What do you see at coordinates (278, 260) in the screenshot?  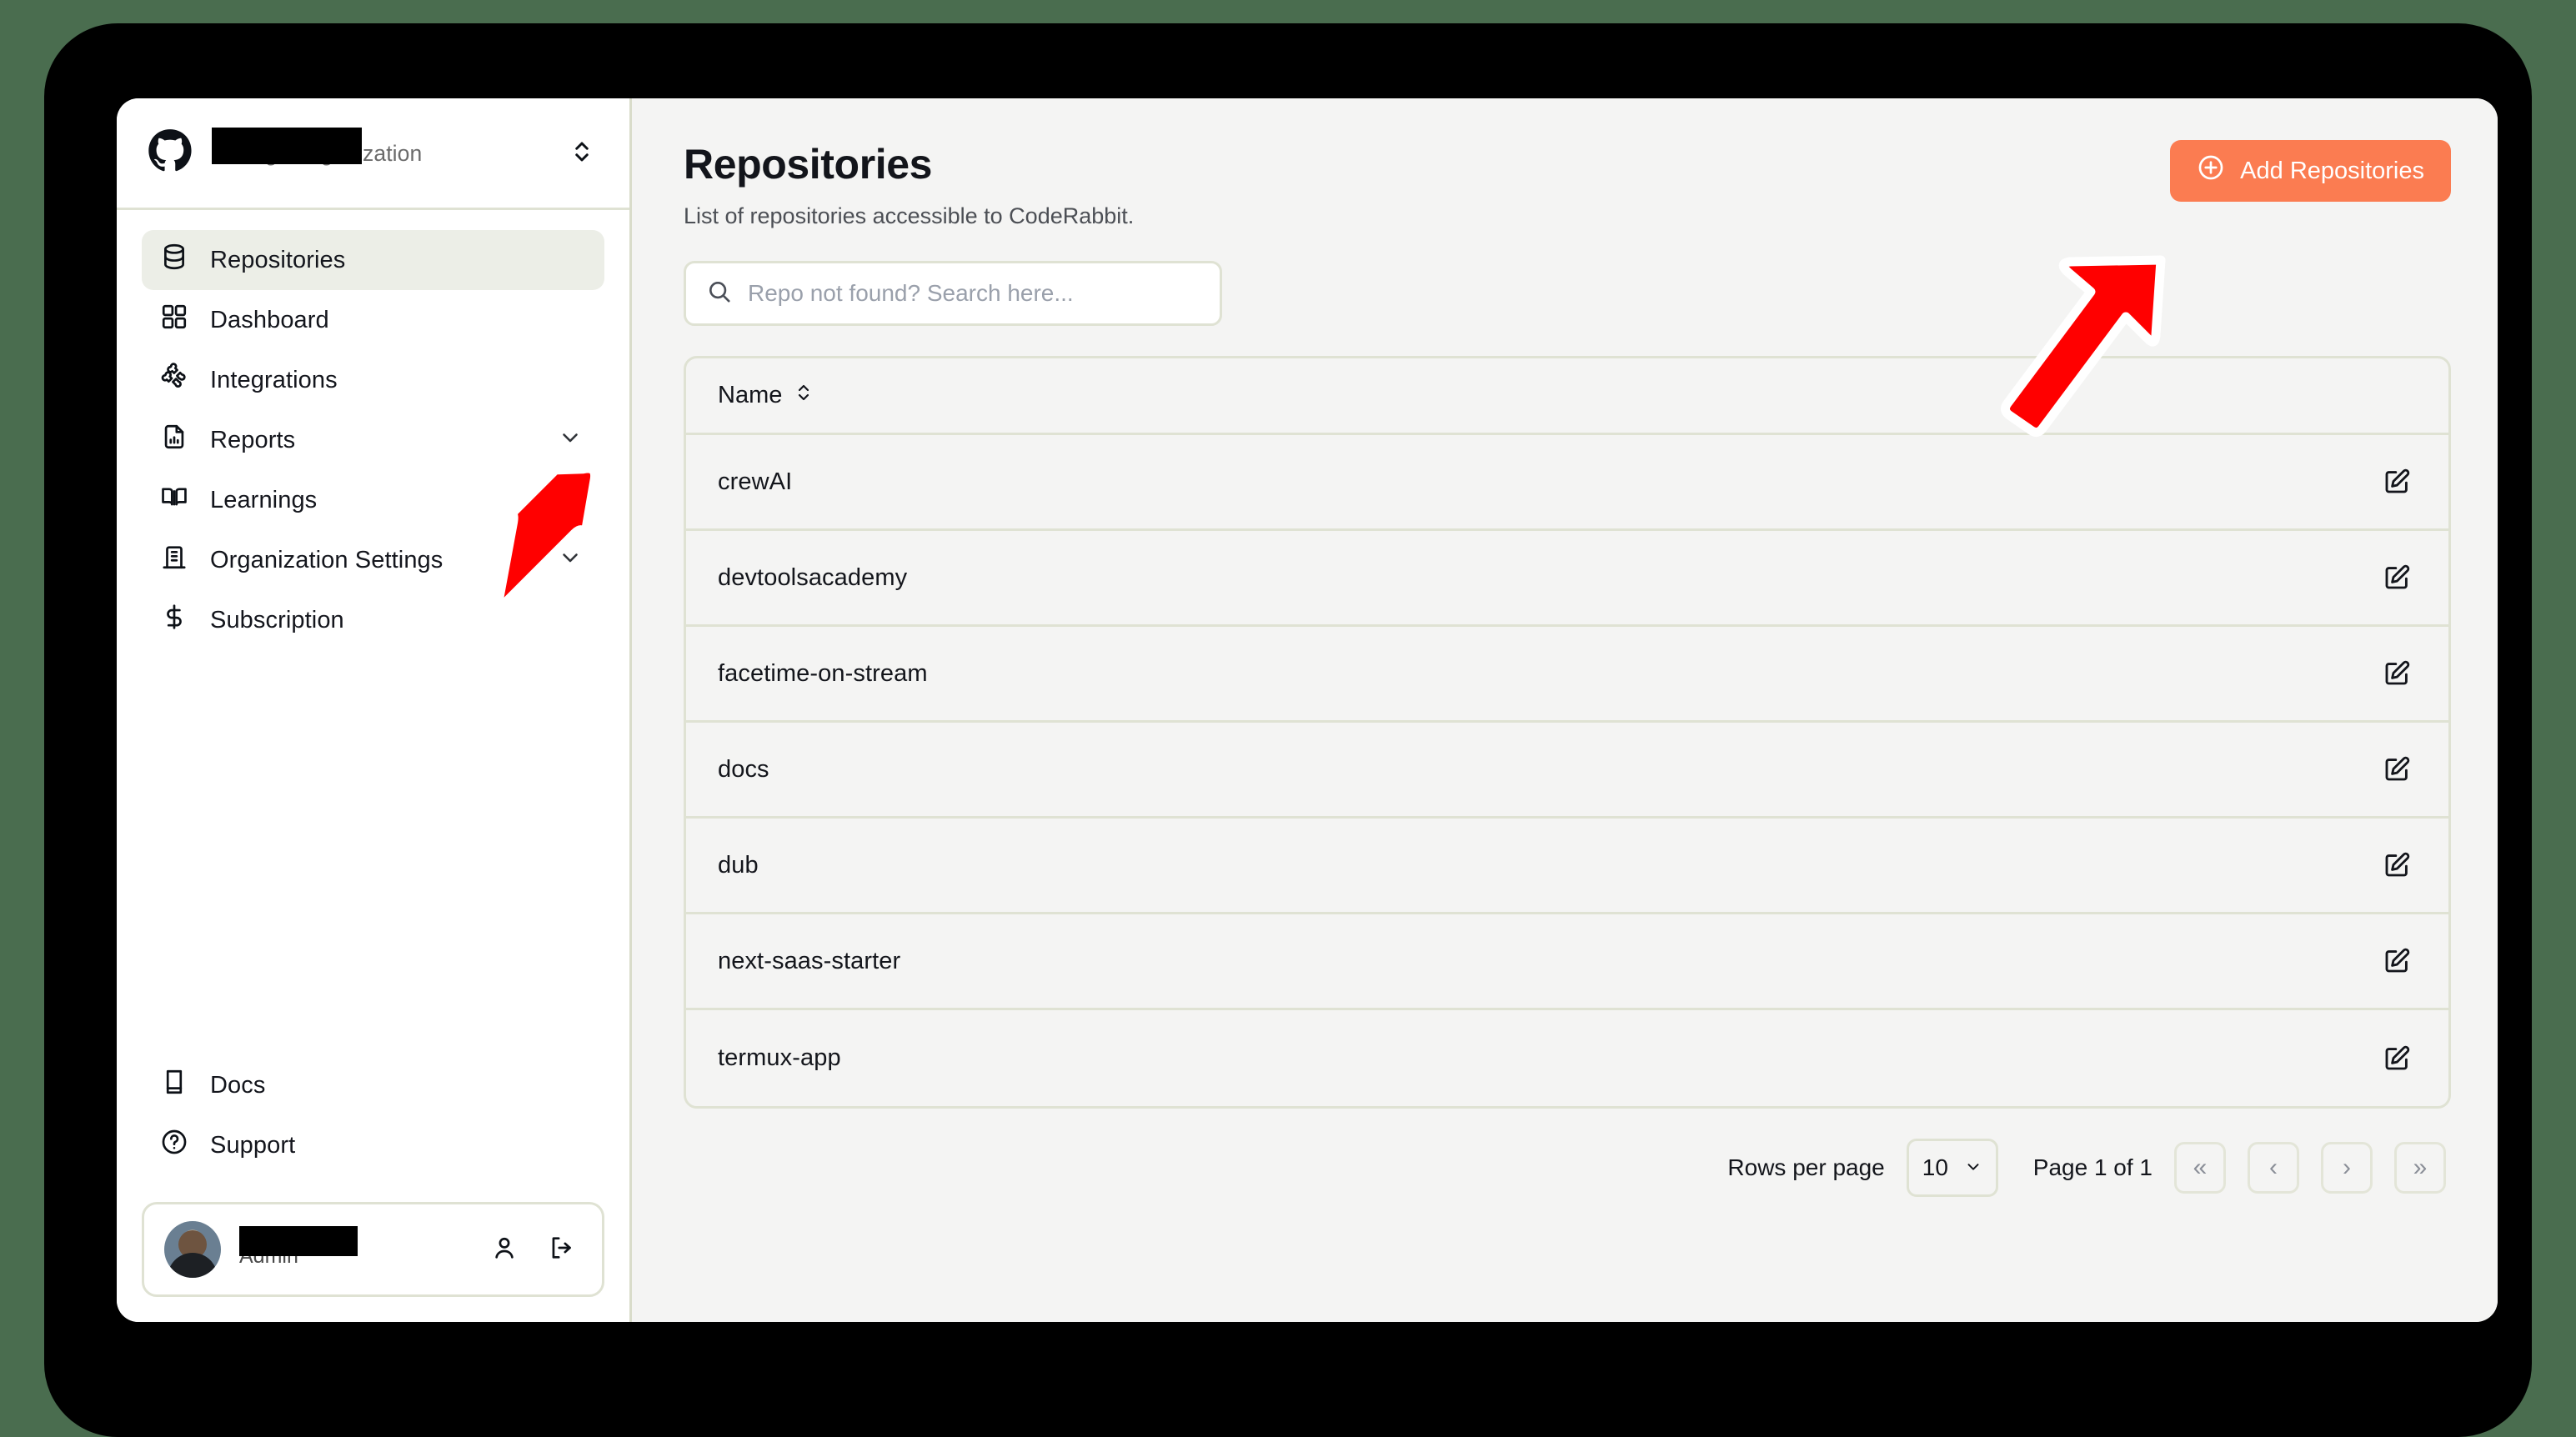 I see `sidebar-item-label: Repositories` at bounding box center [278, 260].